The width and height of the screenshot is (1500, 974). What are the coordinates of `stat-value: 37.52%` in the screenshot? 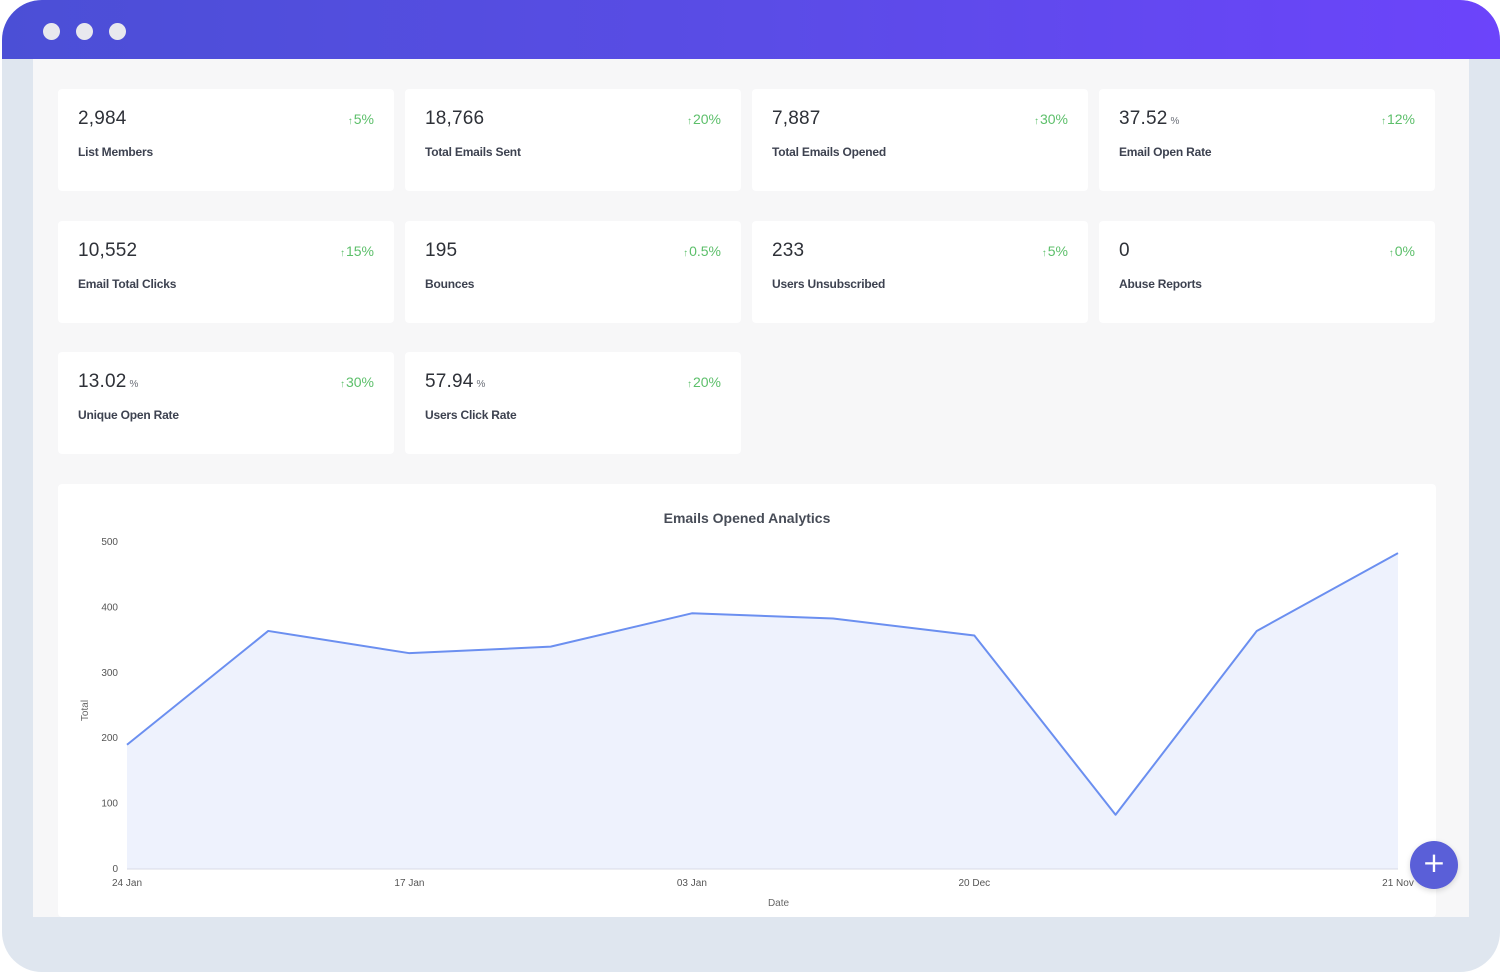 It's located at (1149, 119).